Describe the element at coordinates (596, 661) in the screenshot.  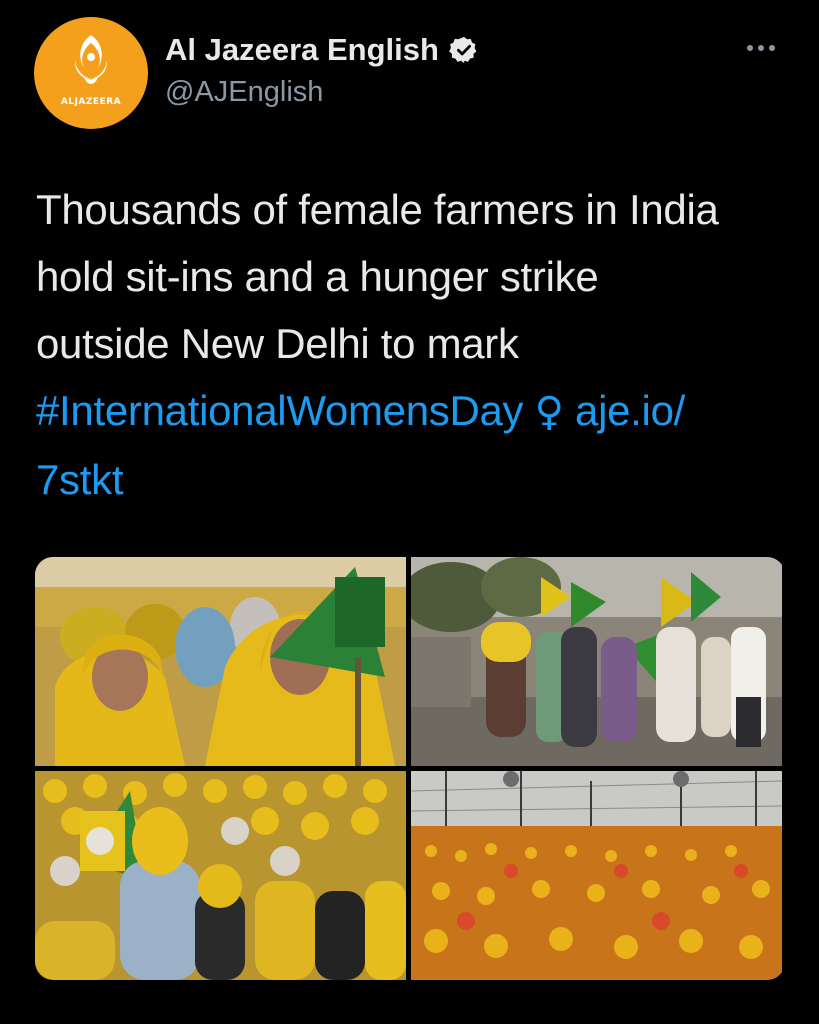
I see `photo-women-marching-with-flags` at that location.